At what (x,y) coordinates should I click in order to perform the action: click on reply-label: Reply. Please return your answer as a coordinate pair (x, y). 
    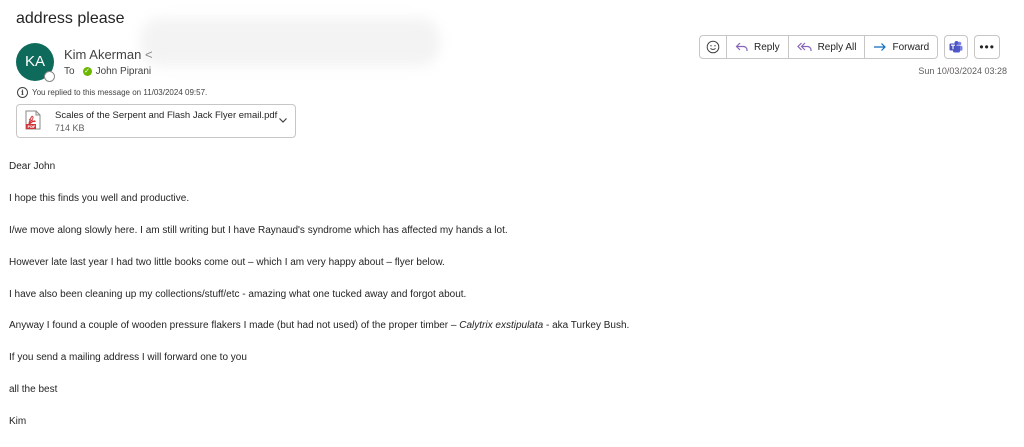
    Looking at the image, I should click on (767, 47).